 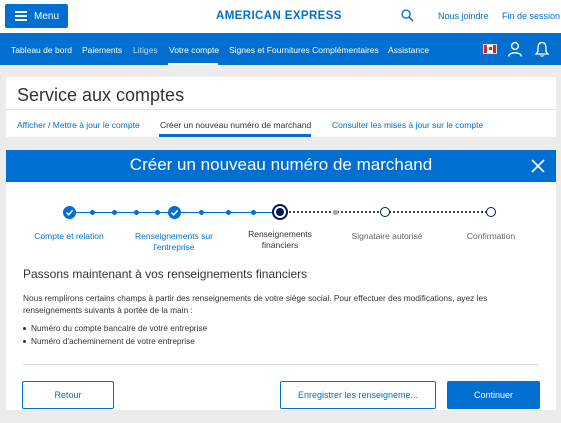 I want to click on canada-flag-icon, so click(x=490, y=49).